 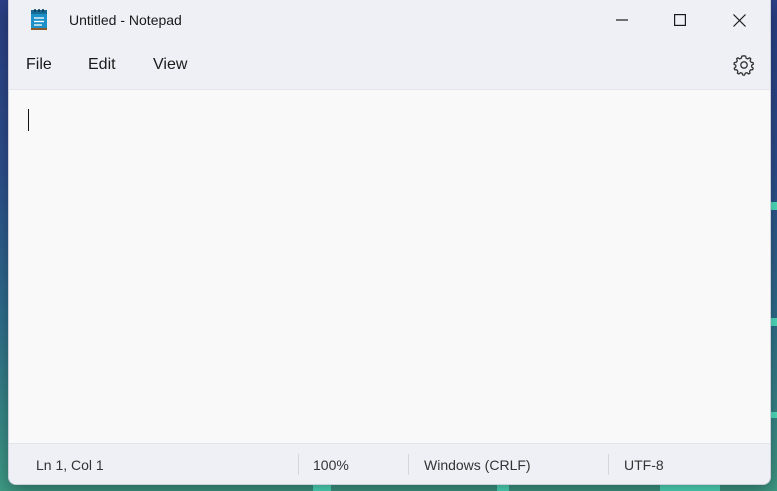 I want to click on menu-bar: File Edit View, so click(x=389, y=65).